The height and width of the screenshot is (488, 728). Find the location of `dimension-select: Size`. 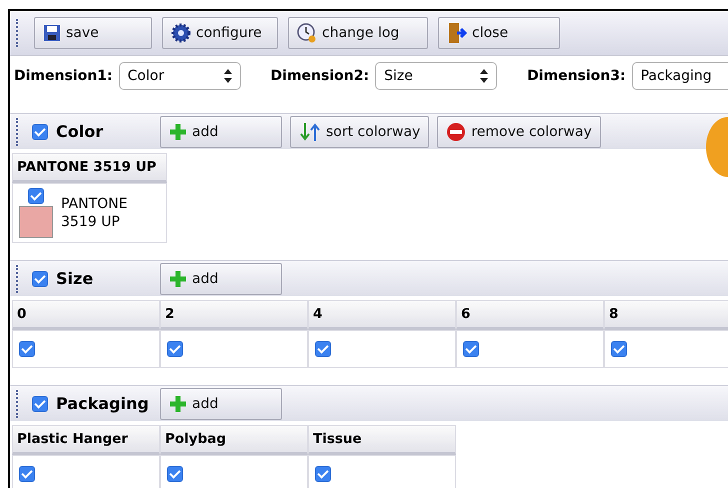

dimension-select: Size is located at coordinates (436, 76).